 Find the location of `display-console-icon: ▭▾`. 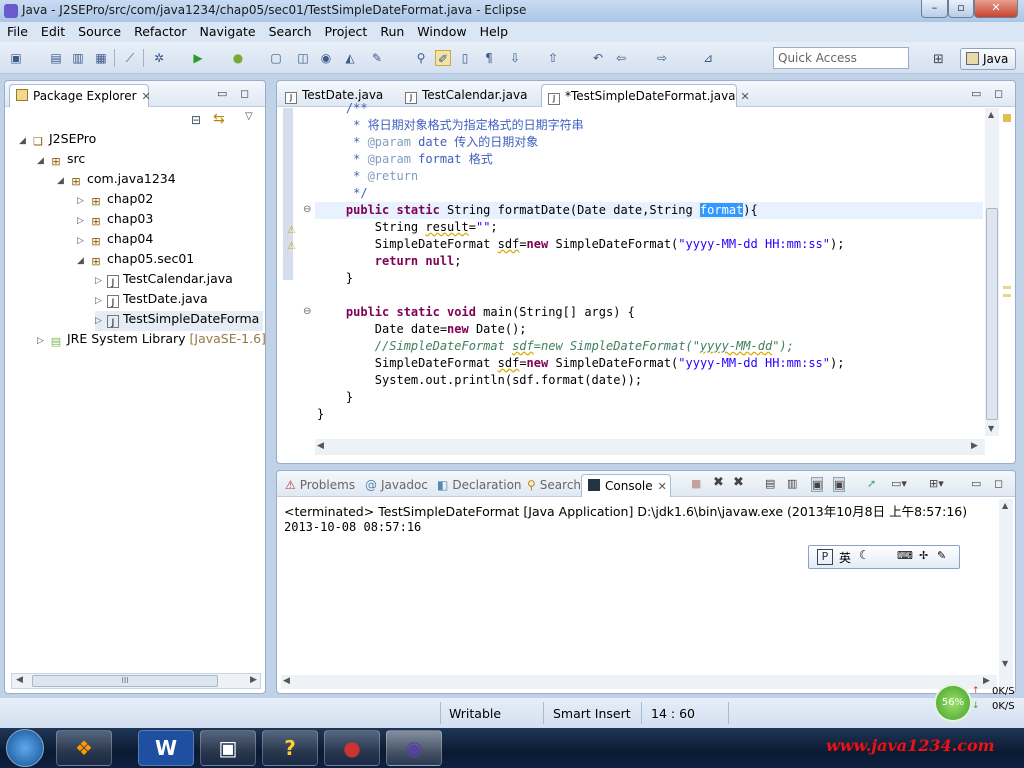

display-console-icon: ▭▾ is located at coordinates (899, 483).